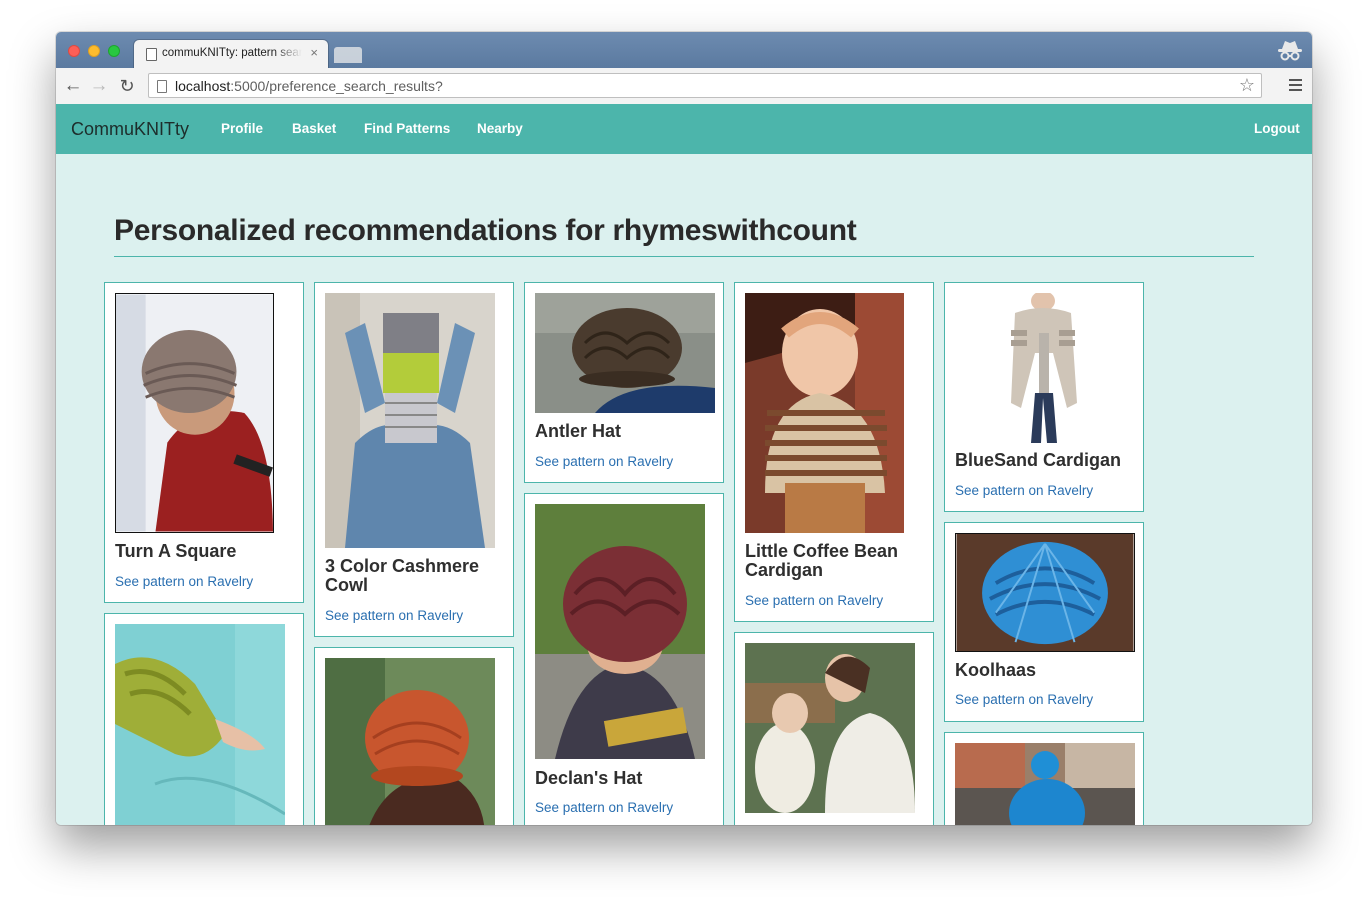 The image size is (1368, 905). Describe the element at coordinates (830, 728) in the screenshot. I see `pattern-image-mother-child` at that location.